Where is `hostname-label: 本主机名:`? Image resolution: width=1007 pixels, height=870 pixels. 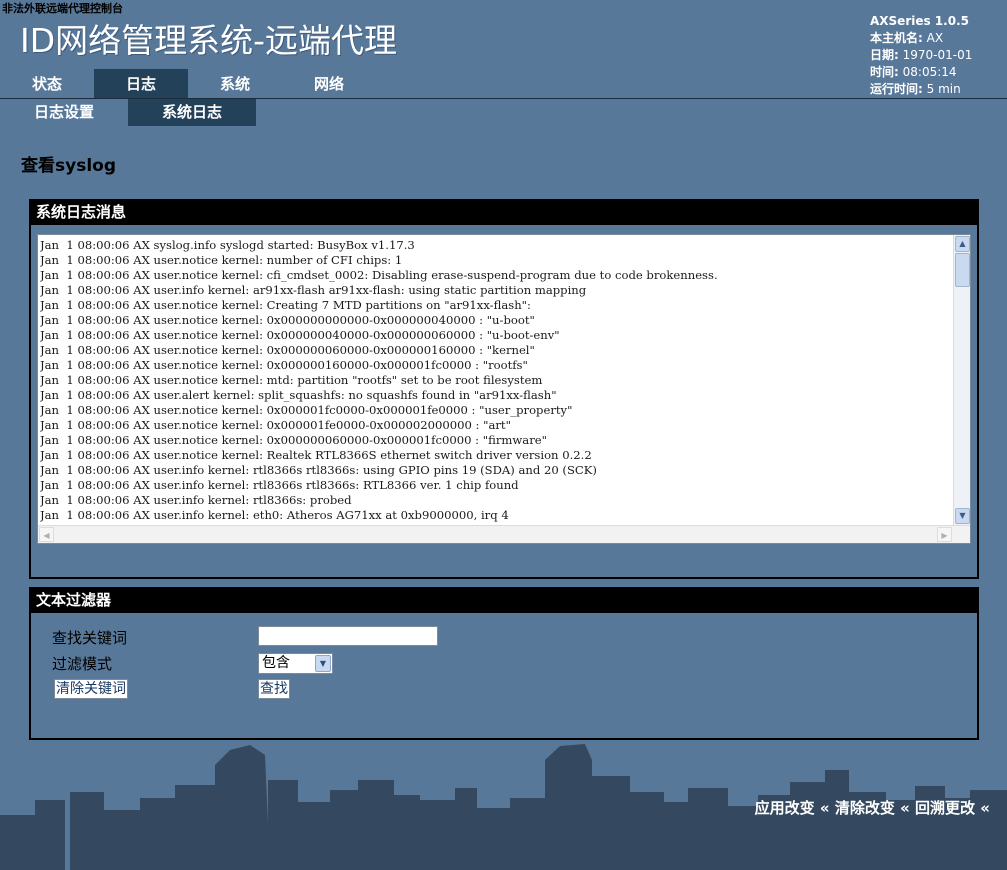
hostname-label: 本主机名: is located at coordinates (896, 38).